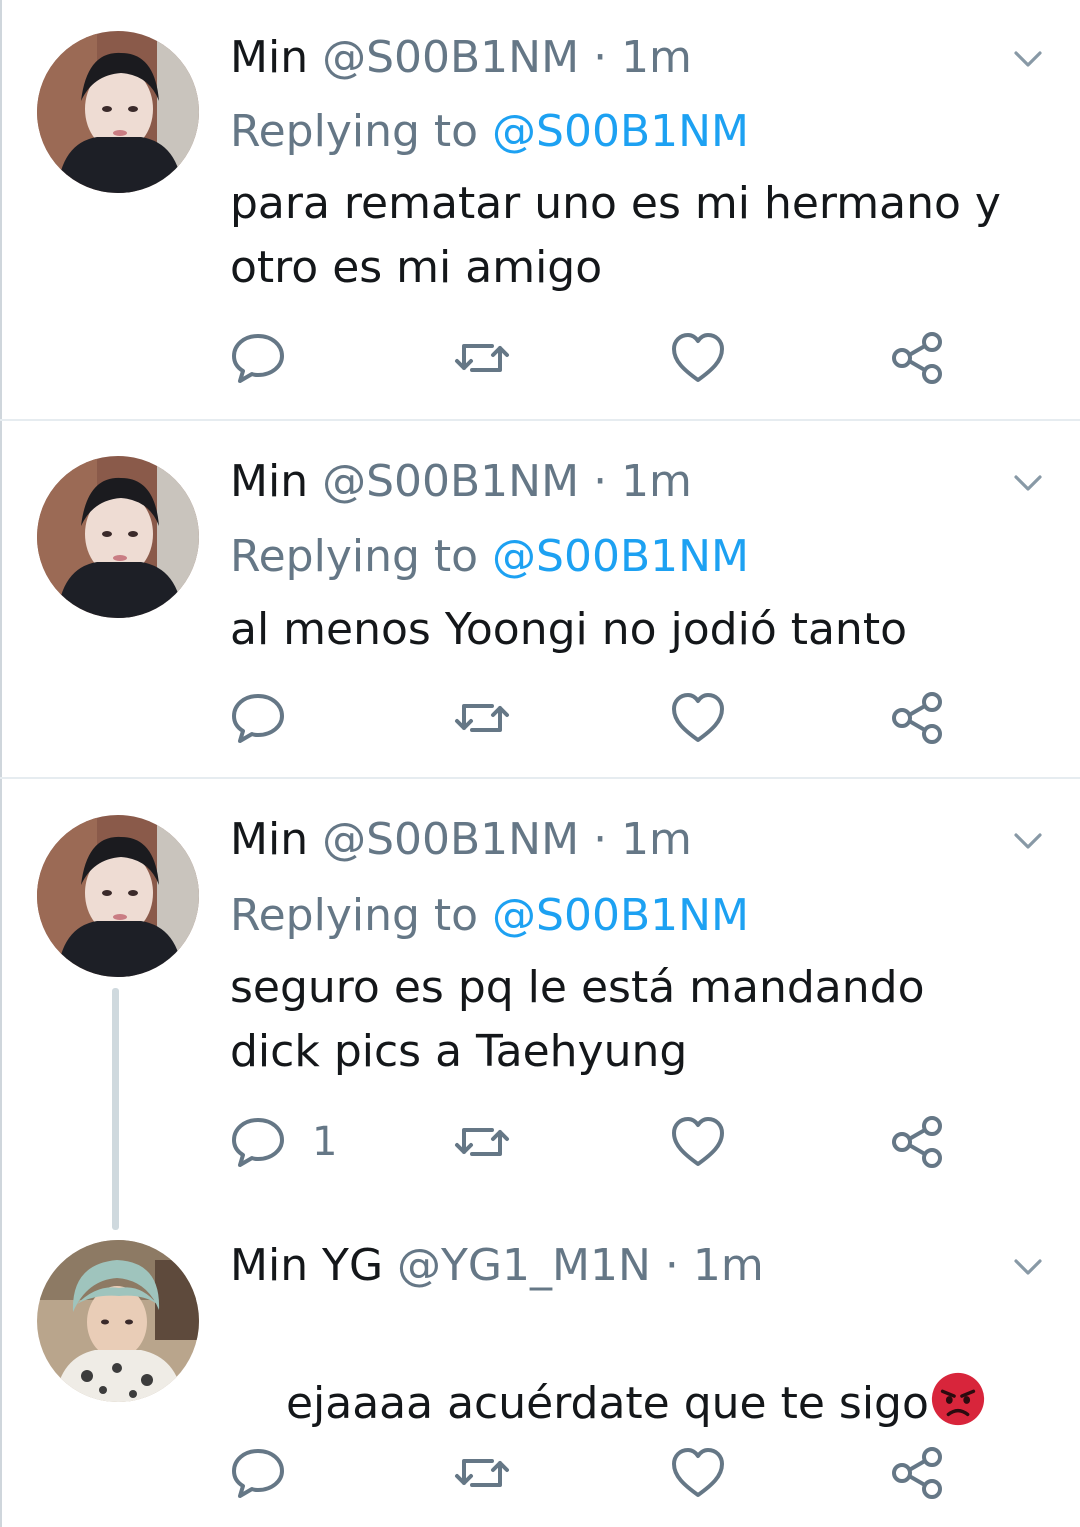 This screenshot has height=1527, width=1080. What do you see at coordinates (115, 1109) in the screenshot?
I see `thread-connector` at bounding box center [115, 1109].